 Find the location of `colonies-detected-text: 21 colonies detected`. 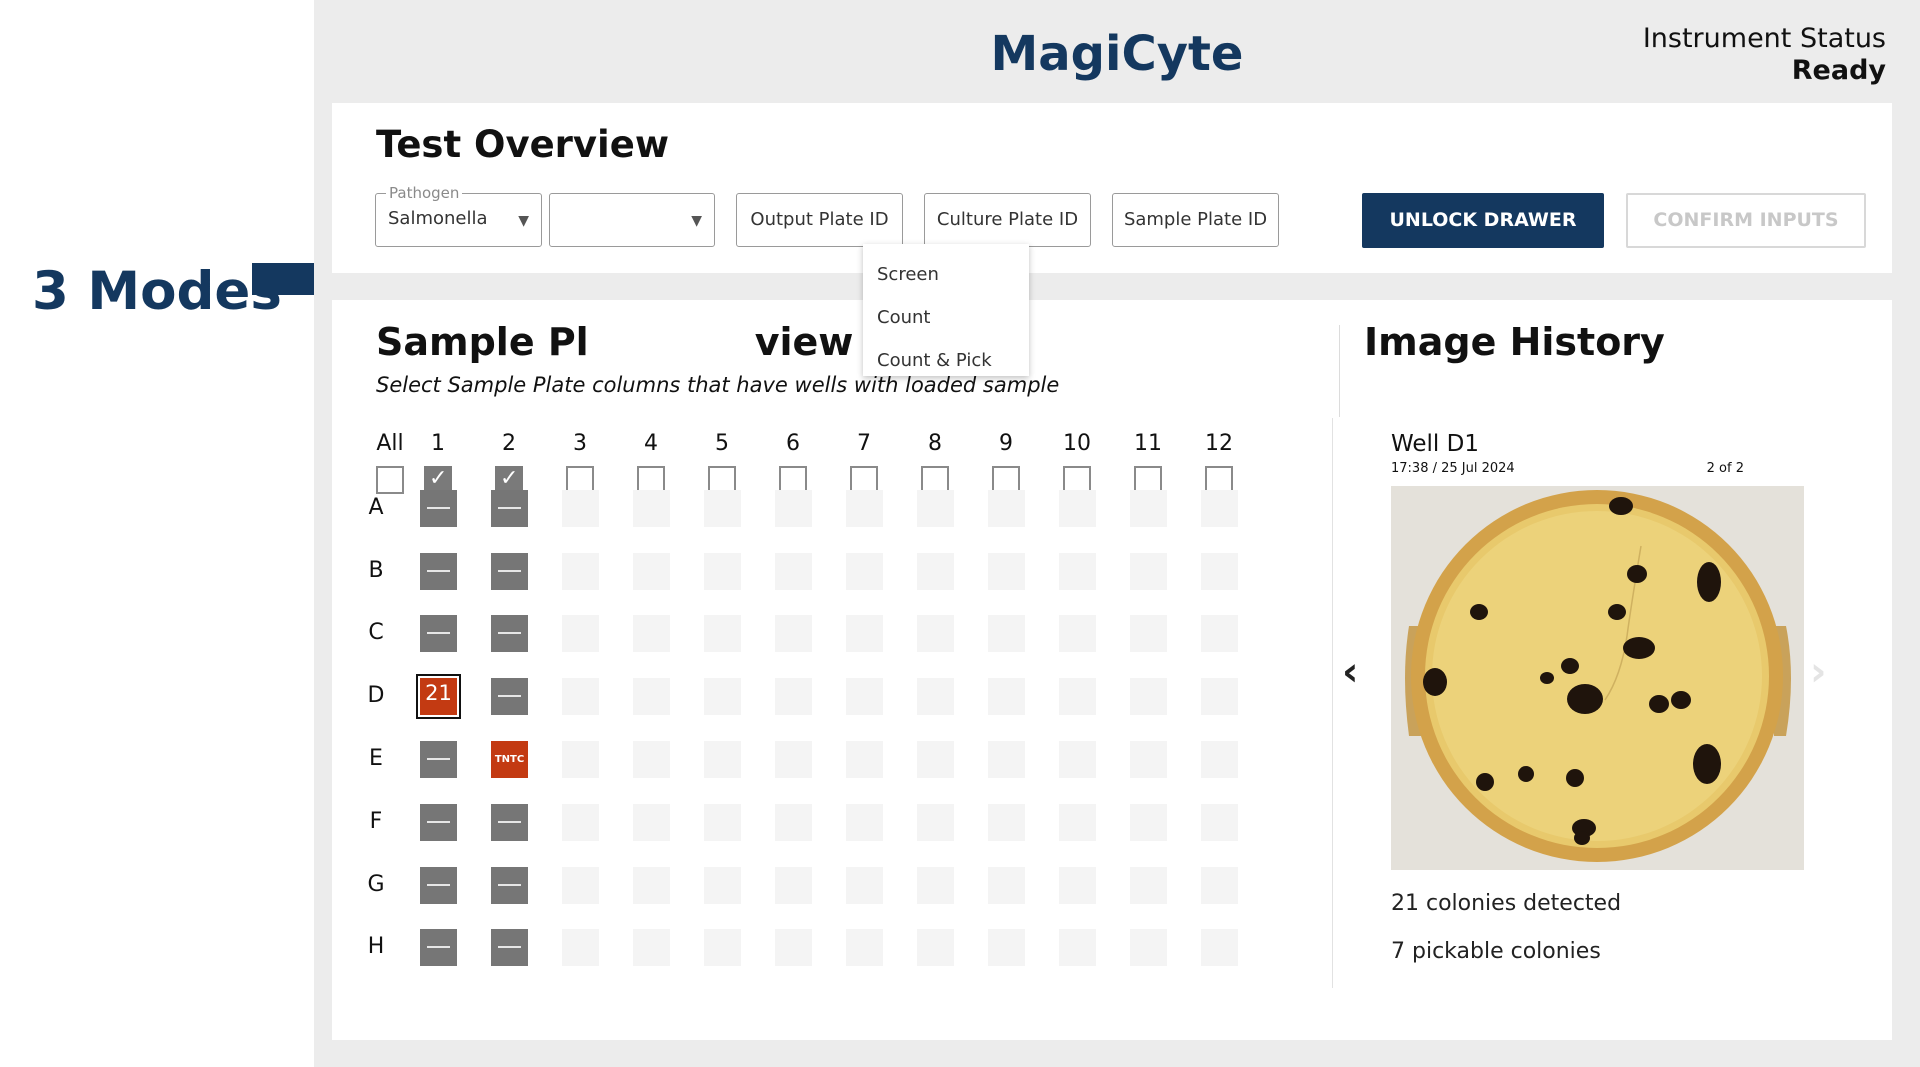

colonies-detected-text: 21 colonies detected is located at coordinates (1506, 903).